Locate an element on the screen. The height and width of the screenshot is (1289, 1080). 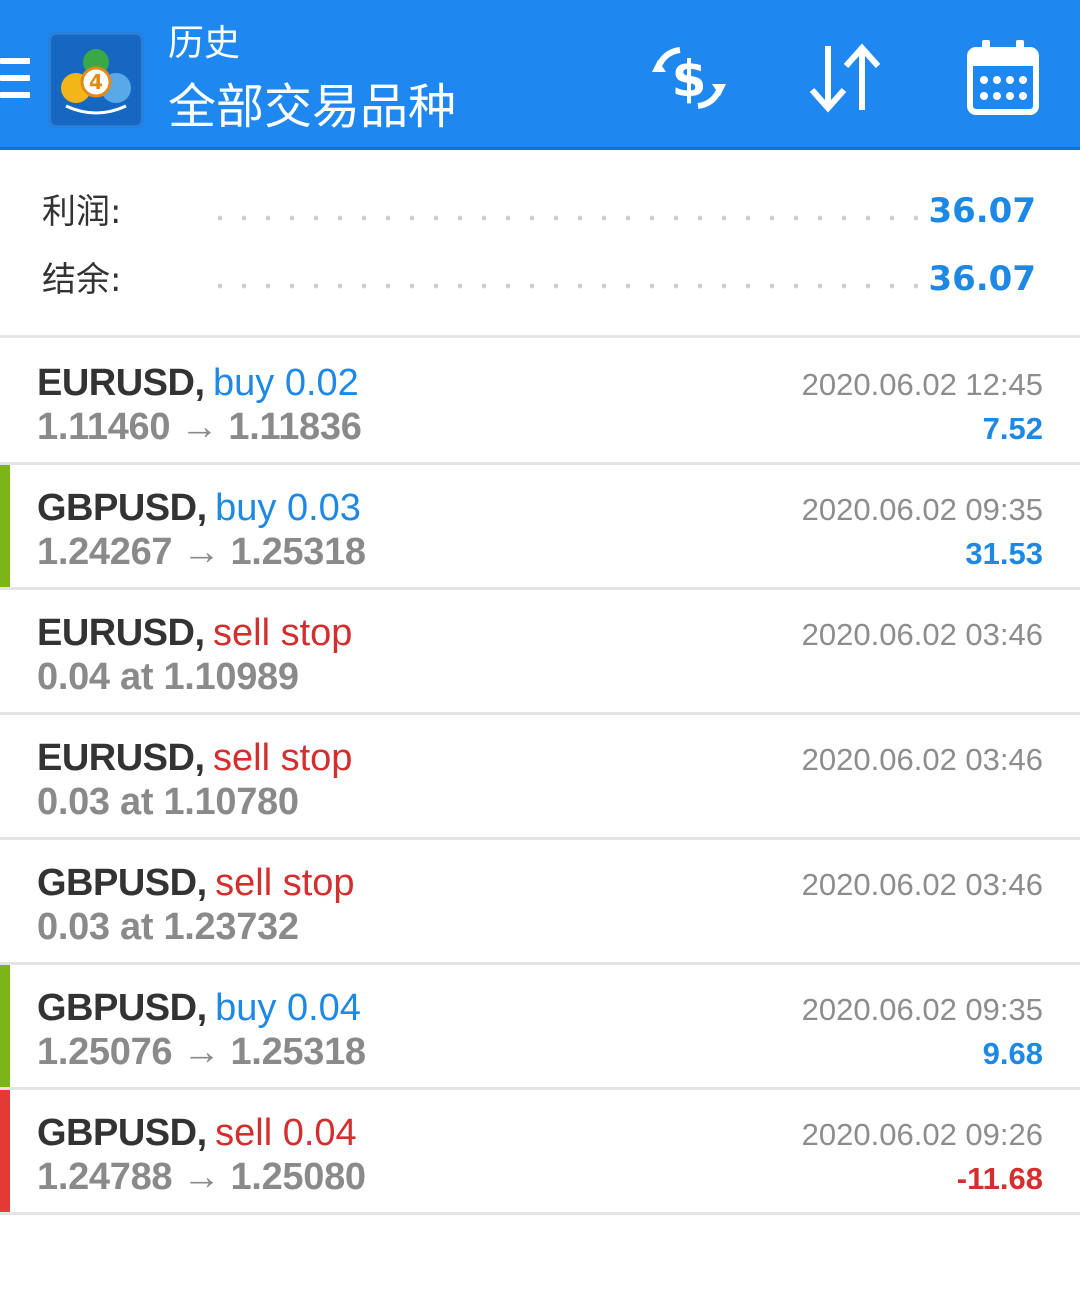
calendar-icon is located at coordinates (1003, 78).